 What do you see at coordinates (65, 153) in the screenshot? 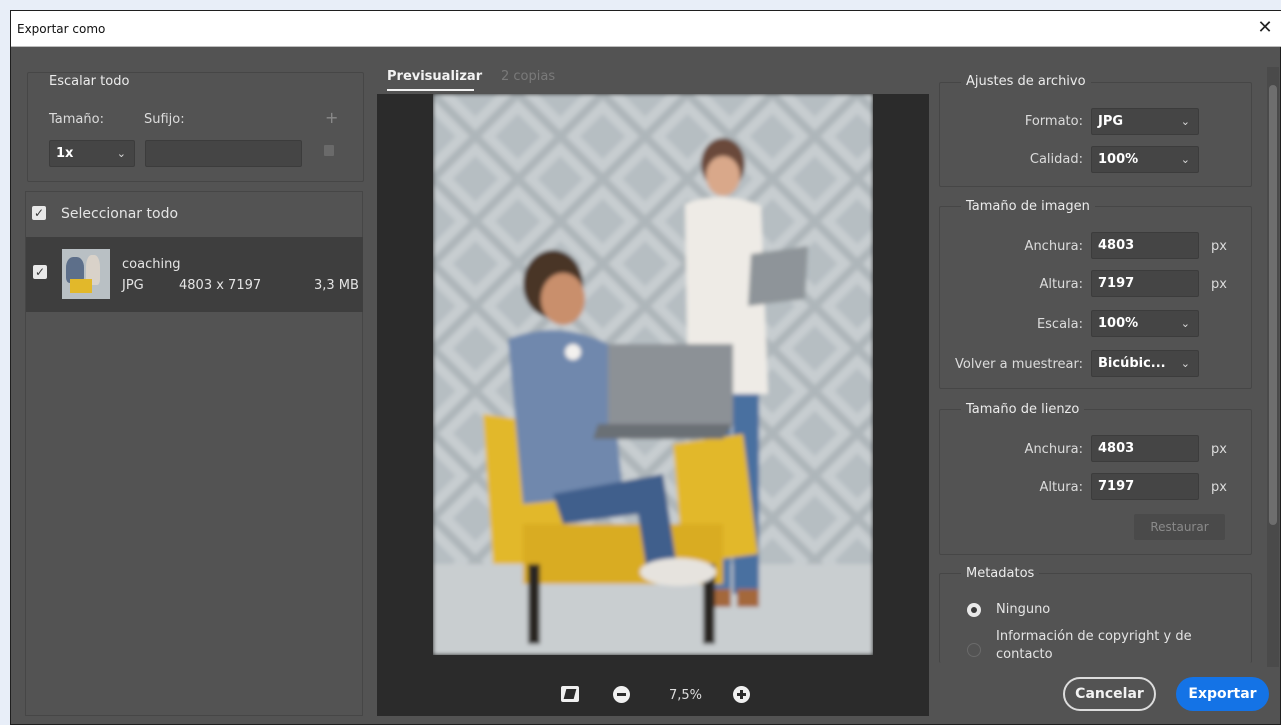
I see `size-select-value: 1x` at bounding box center [65, 153].